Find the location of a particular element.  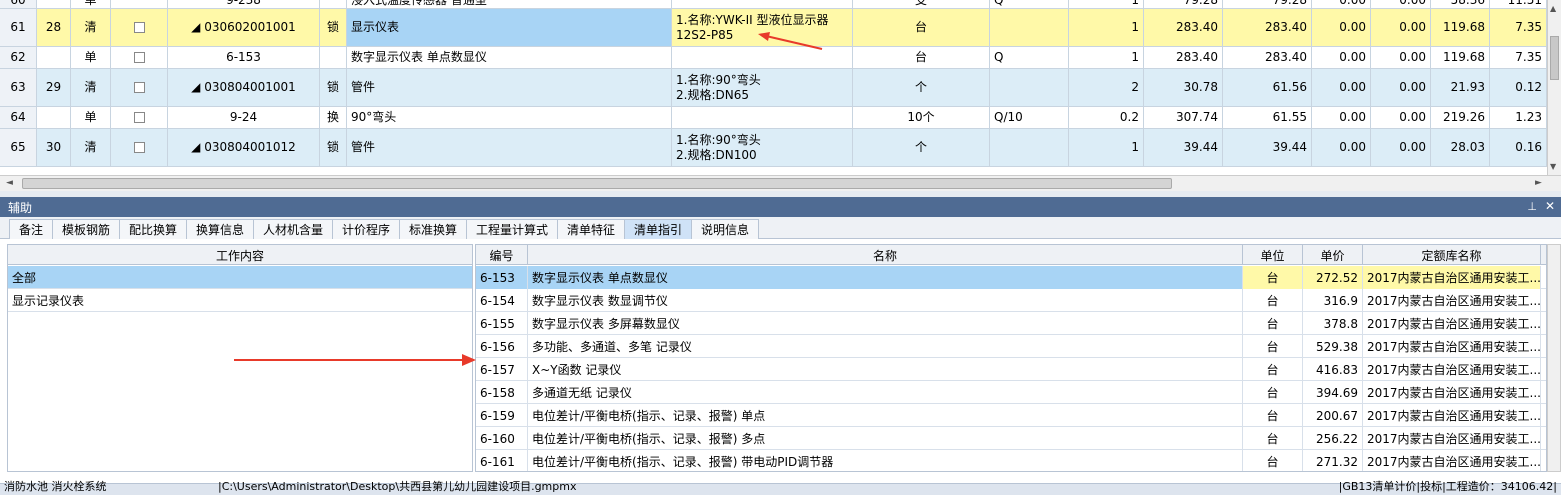

tab-0: 备注 is located at coordinates (31, 229).